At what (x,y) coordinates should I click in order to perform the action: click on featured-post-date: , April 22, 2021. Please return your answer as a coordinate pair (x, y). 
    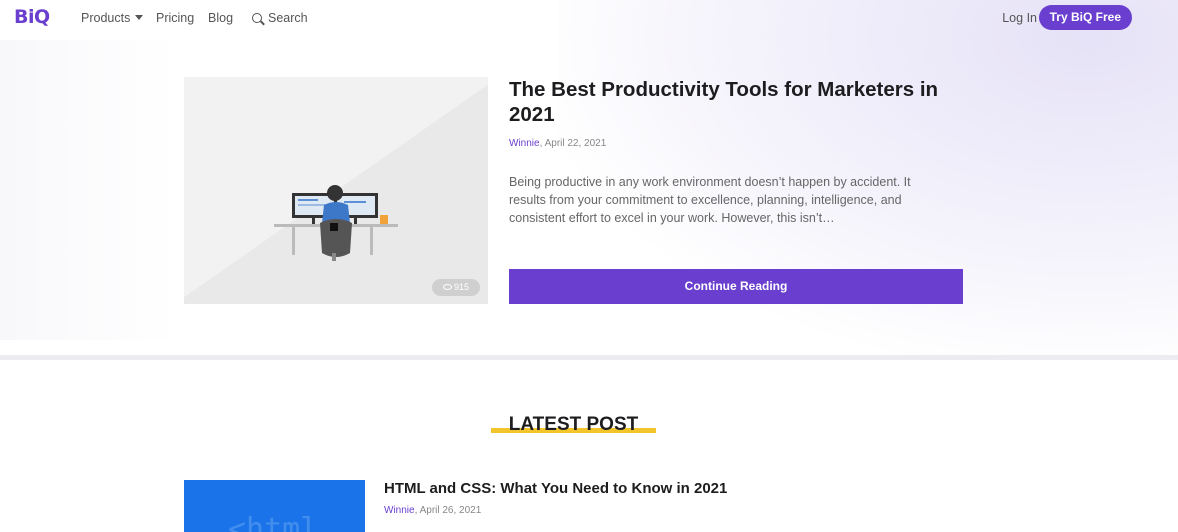
    Looking at the image, I should click on (573, 143).